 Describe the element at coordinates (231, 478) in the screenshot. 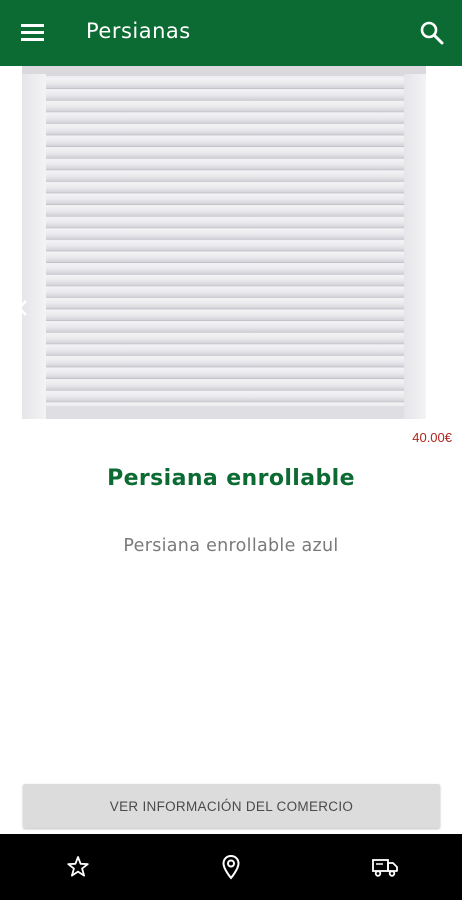

I see `product-name: Persiana enrollable` at that location.